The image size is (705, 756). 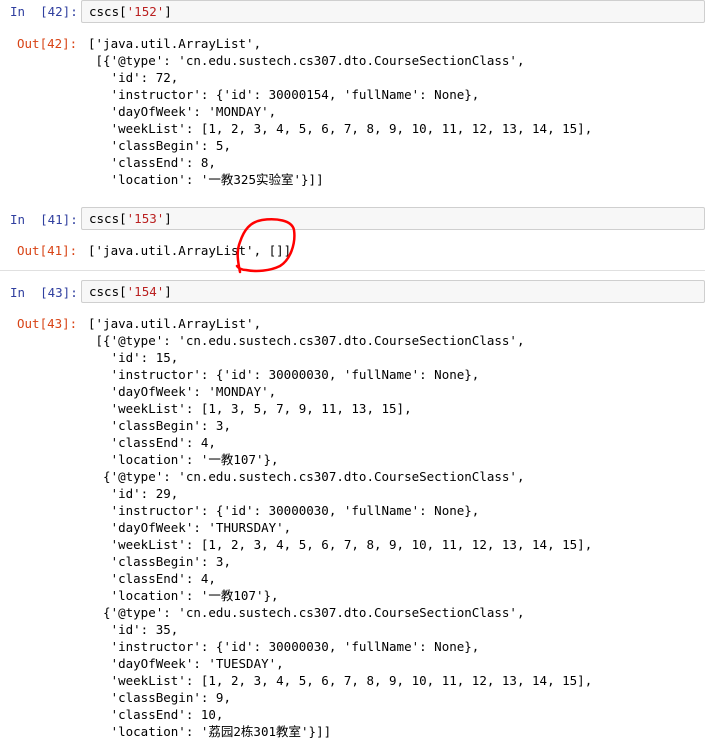 I want to click on red-annotation-circle, so click(x=265, y=246).